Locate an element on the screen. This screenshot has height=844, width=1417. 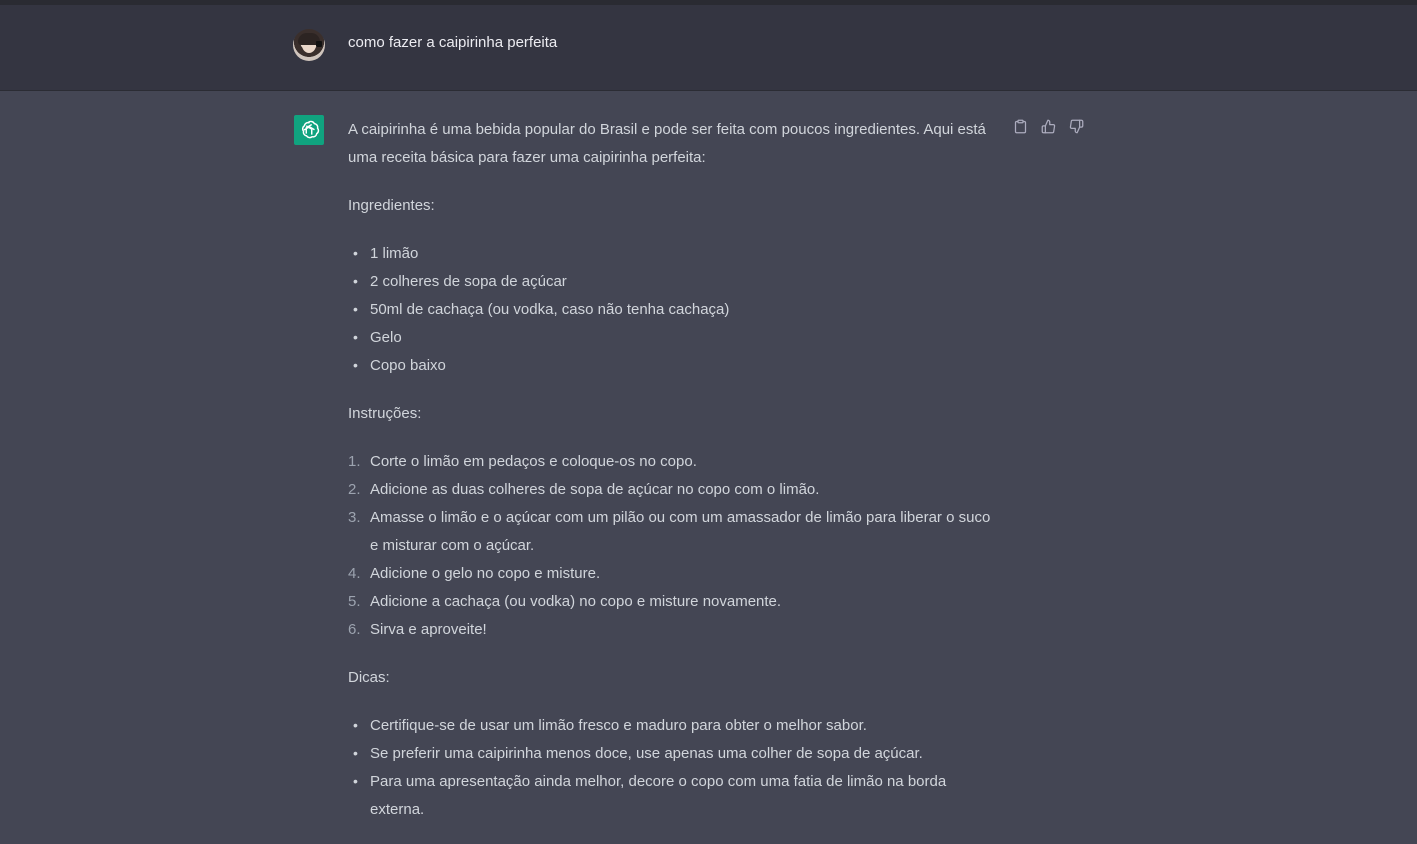
list-item: • 1 limão is located at coordinates (673, 254).